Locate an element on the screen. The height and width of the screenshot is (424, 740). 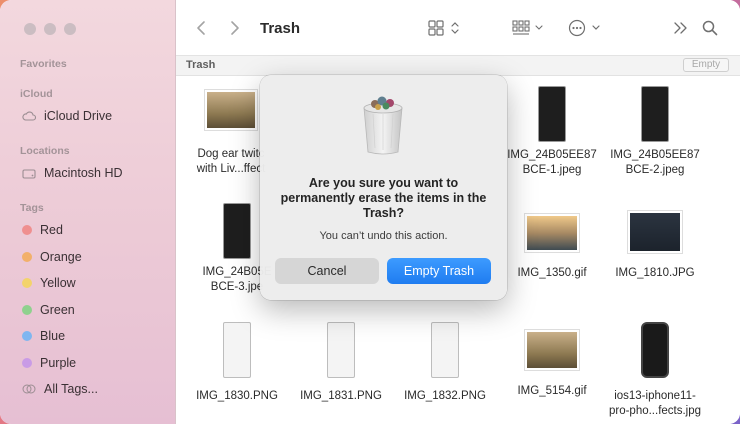
window-controls is located at coordinates (50, 29).